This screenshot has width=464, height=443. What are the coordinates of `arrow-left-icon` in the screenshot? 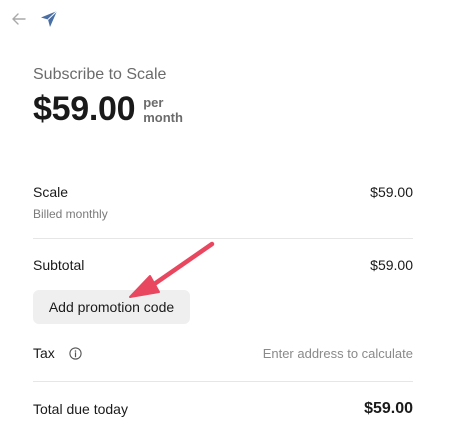 It's located at (19, 19).